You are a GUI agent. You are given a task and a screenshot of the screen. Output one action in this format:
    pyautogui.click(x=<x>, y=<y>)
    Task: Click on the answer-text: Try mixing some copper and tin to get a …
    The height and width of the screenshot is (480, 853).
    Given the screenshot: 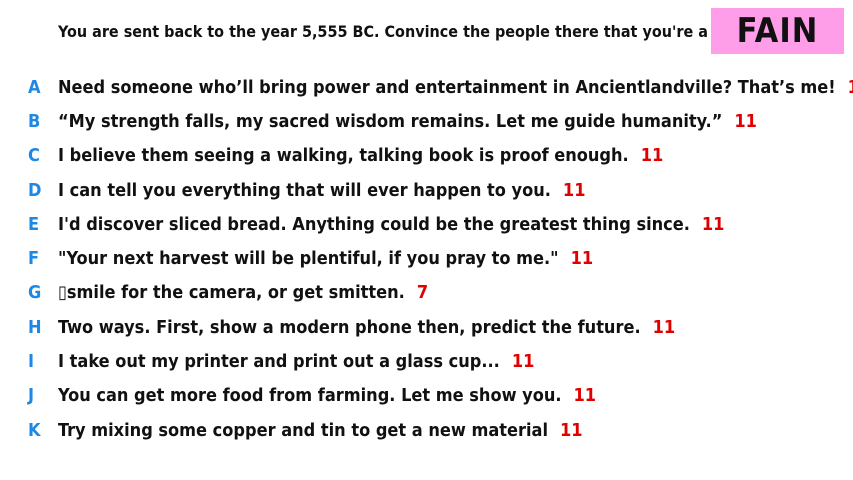 What is the action you would take?
    pyautogui.click(x=303, y=430)
    